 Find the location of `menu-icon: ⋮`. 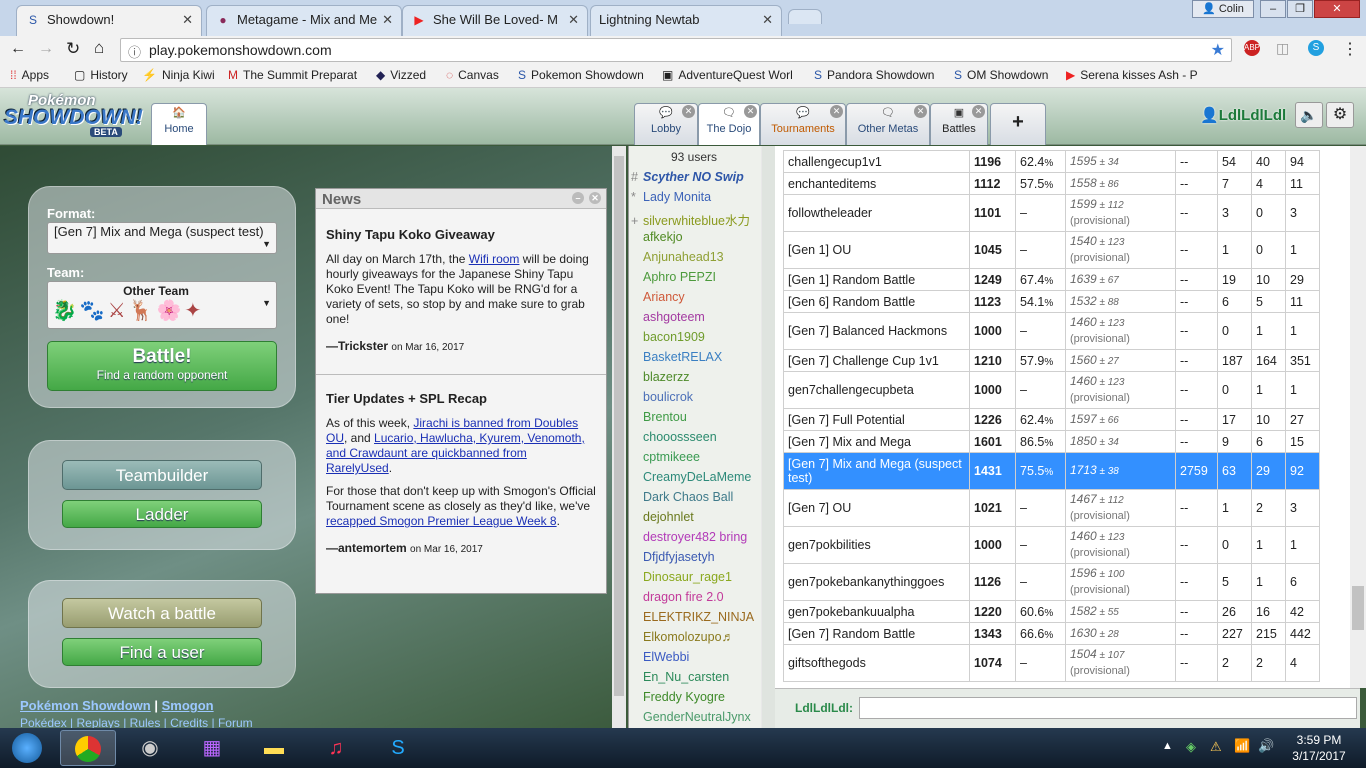

menu-icon: ⋮ is located at coordinates (1350, 49).